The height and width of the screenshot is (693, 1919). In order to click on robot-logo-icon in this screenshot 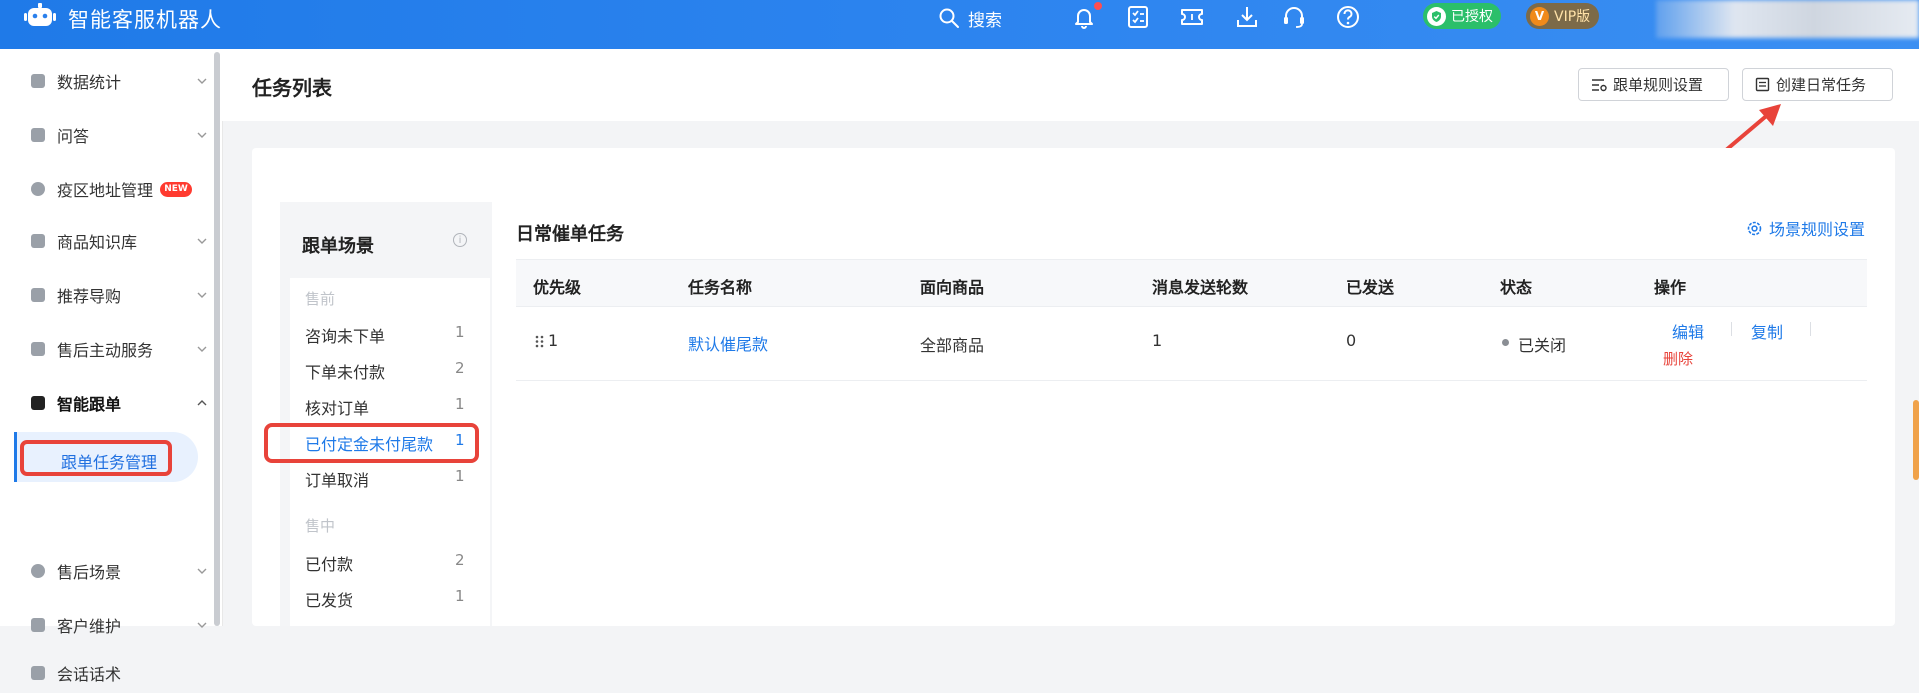, I will do `click(40, 14)`.